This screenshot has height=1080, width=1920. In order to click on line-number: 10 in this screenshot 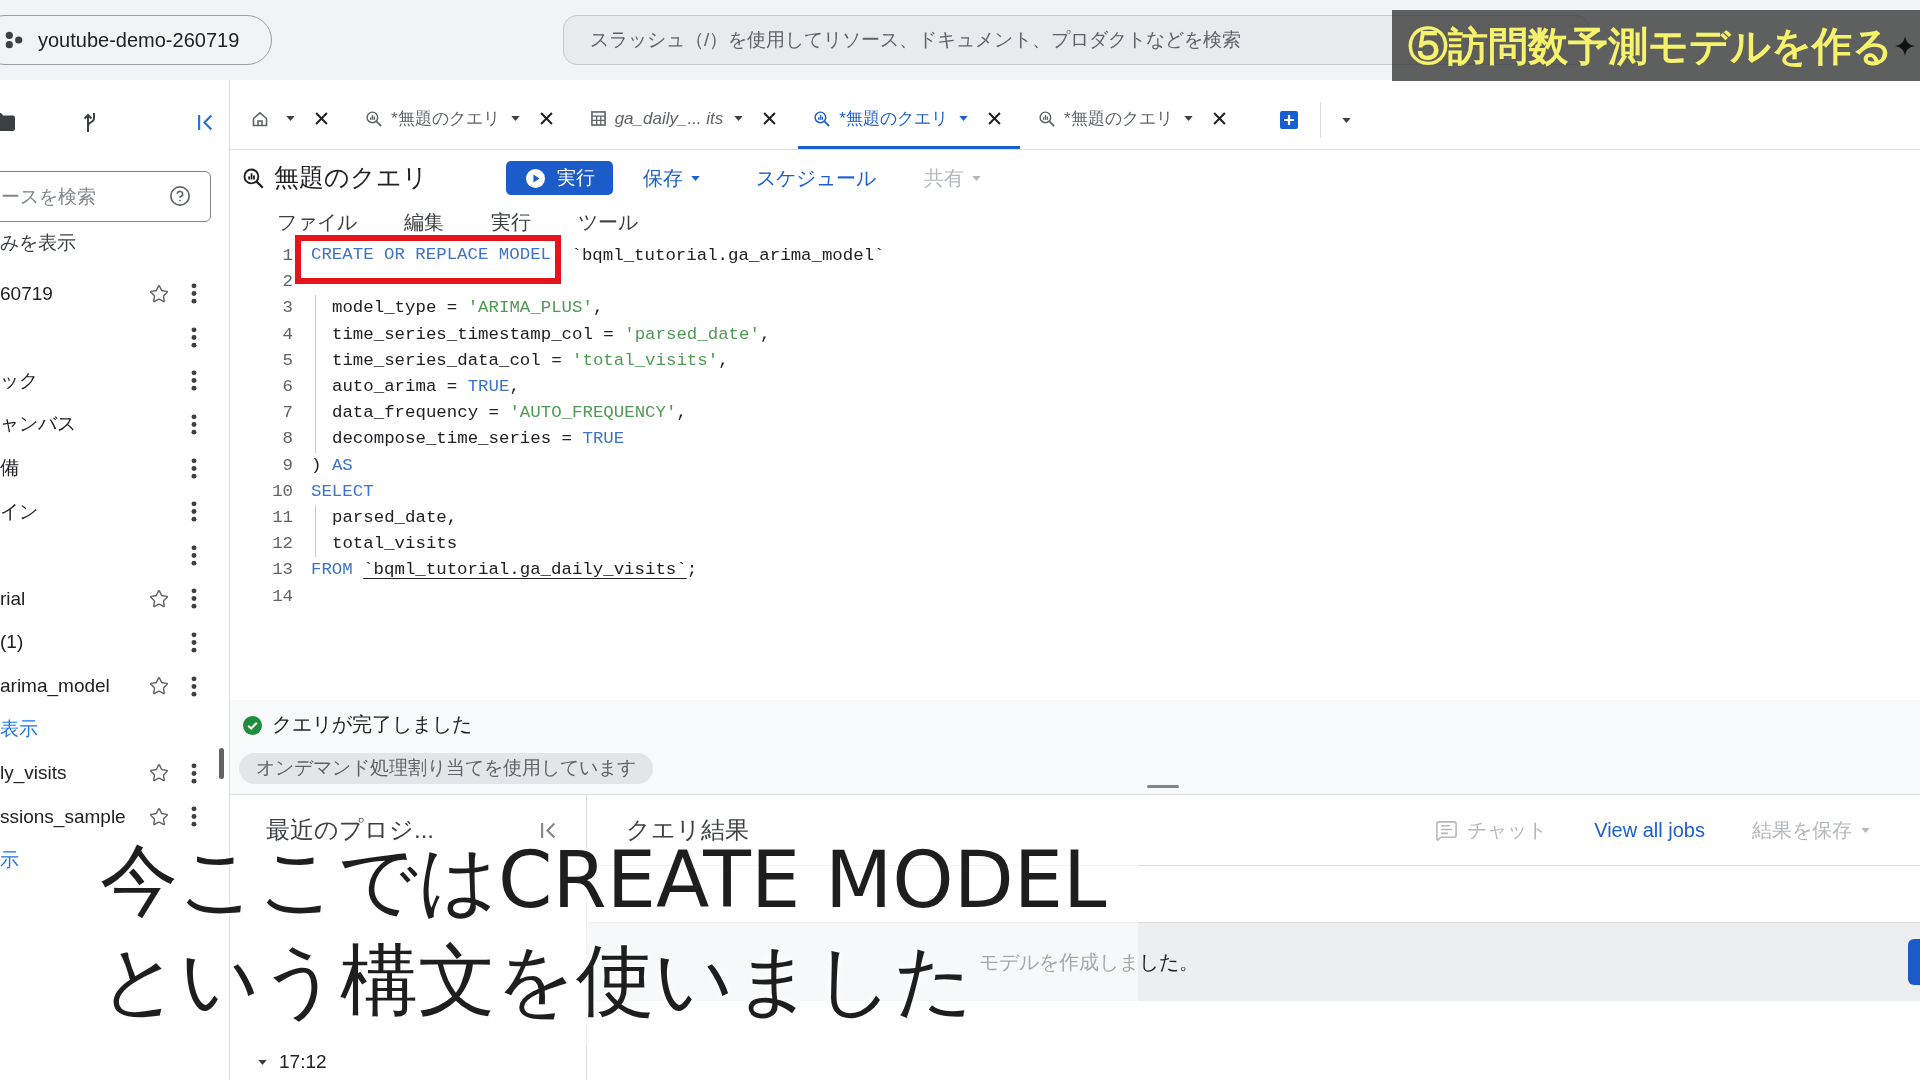, I will do `click(282, 491)`.